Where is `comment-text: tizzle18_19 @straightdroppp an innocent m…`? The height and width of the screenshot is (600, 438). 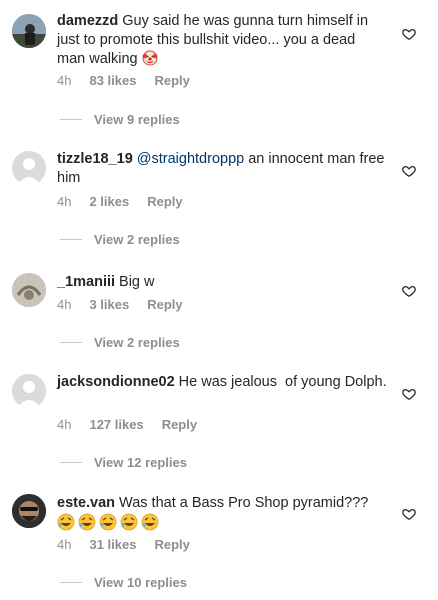
comment-text: tizzle18_19 @straightdroppp an innocent m… is located at coordinates (222, 169).